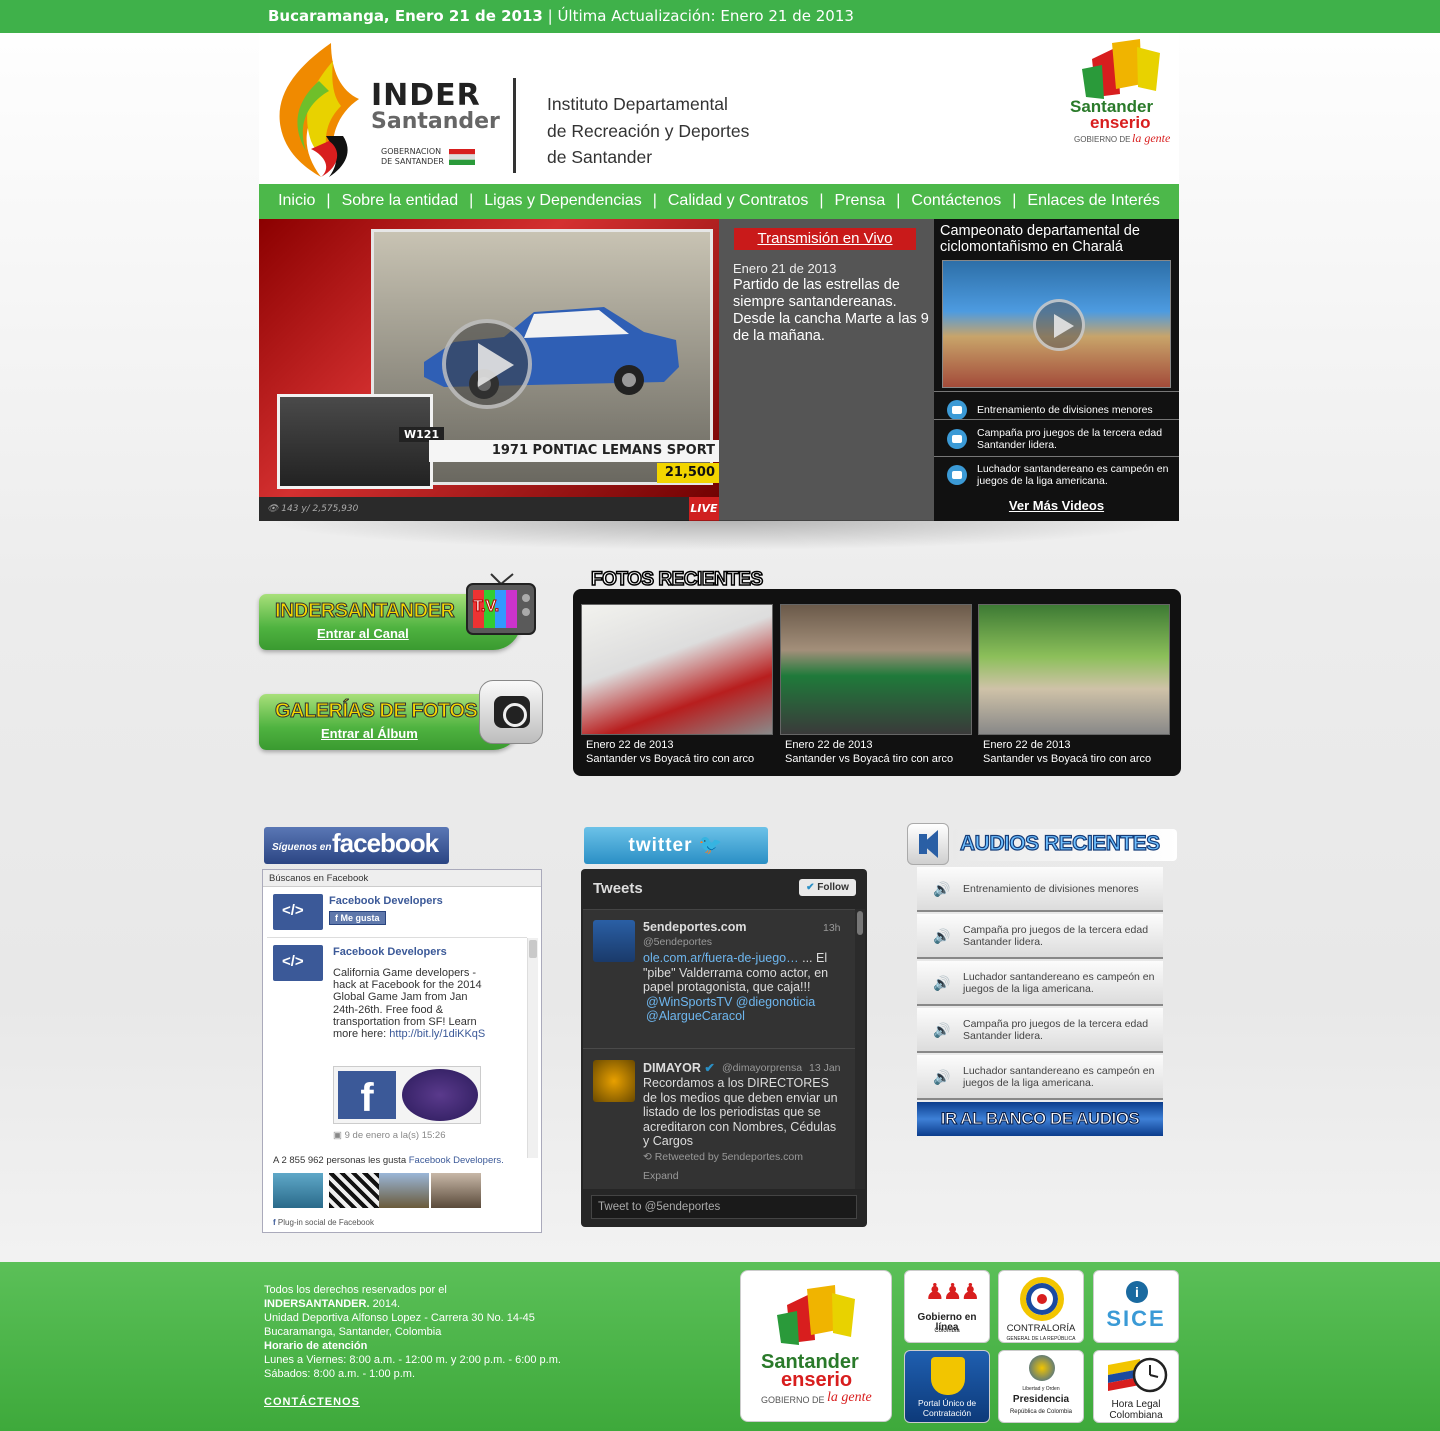  I want to click on twitter-bird-icon: ✔, so click(812, 887).